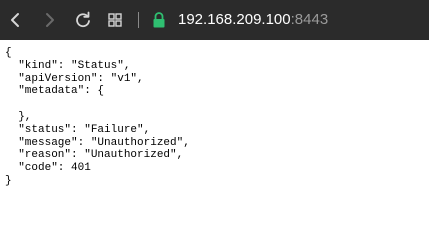 This screenshot has height=240, width=429. I want to click on address-bar: 192.168.209.100:8443, so click(253, 20).